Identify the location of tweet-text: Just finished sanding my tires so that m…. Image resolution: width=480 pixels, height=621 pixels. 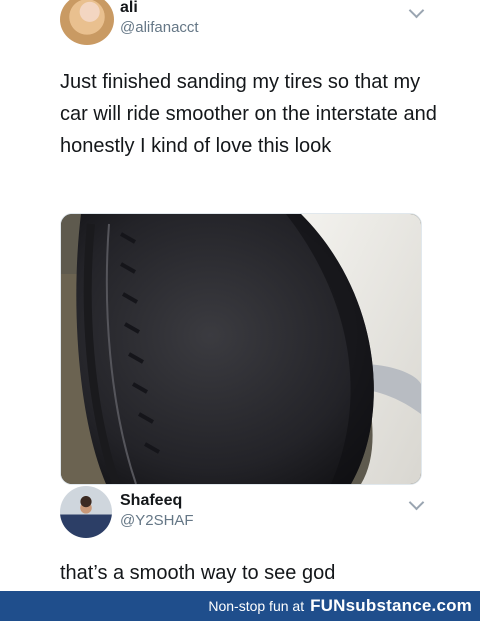
(248, 114).